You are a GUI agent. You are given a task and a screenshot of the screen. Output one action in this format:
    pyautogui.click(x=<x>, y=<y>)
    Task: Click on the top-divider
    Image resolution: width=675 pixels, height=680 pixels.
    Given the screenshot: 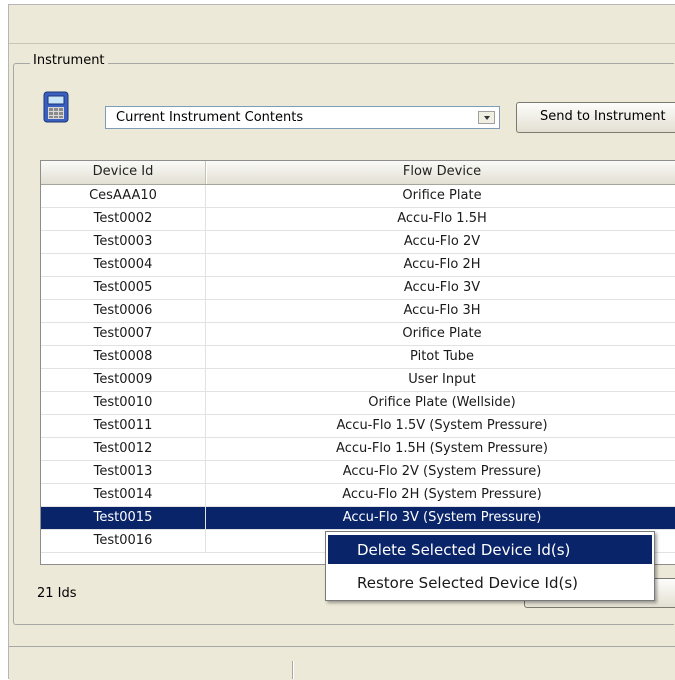 What is the action you would take?
    pyautogui.click(x=342, y=43)
    